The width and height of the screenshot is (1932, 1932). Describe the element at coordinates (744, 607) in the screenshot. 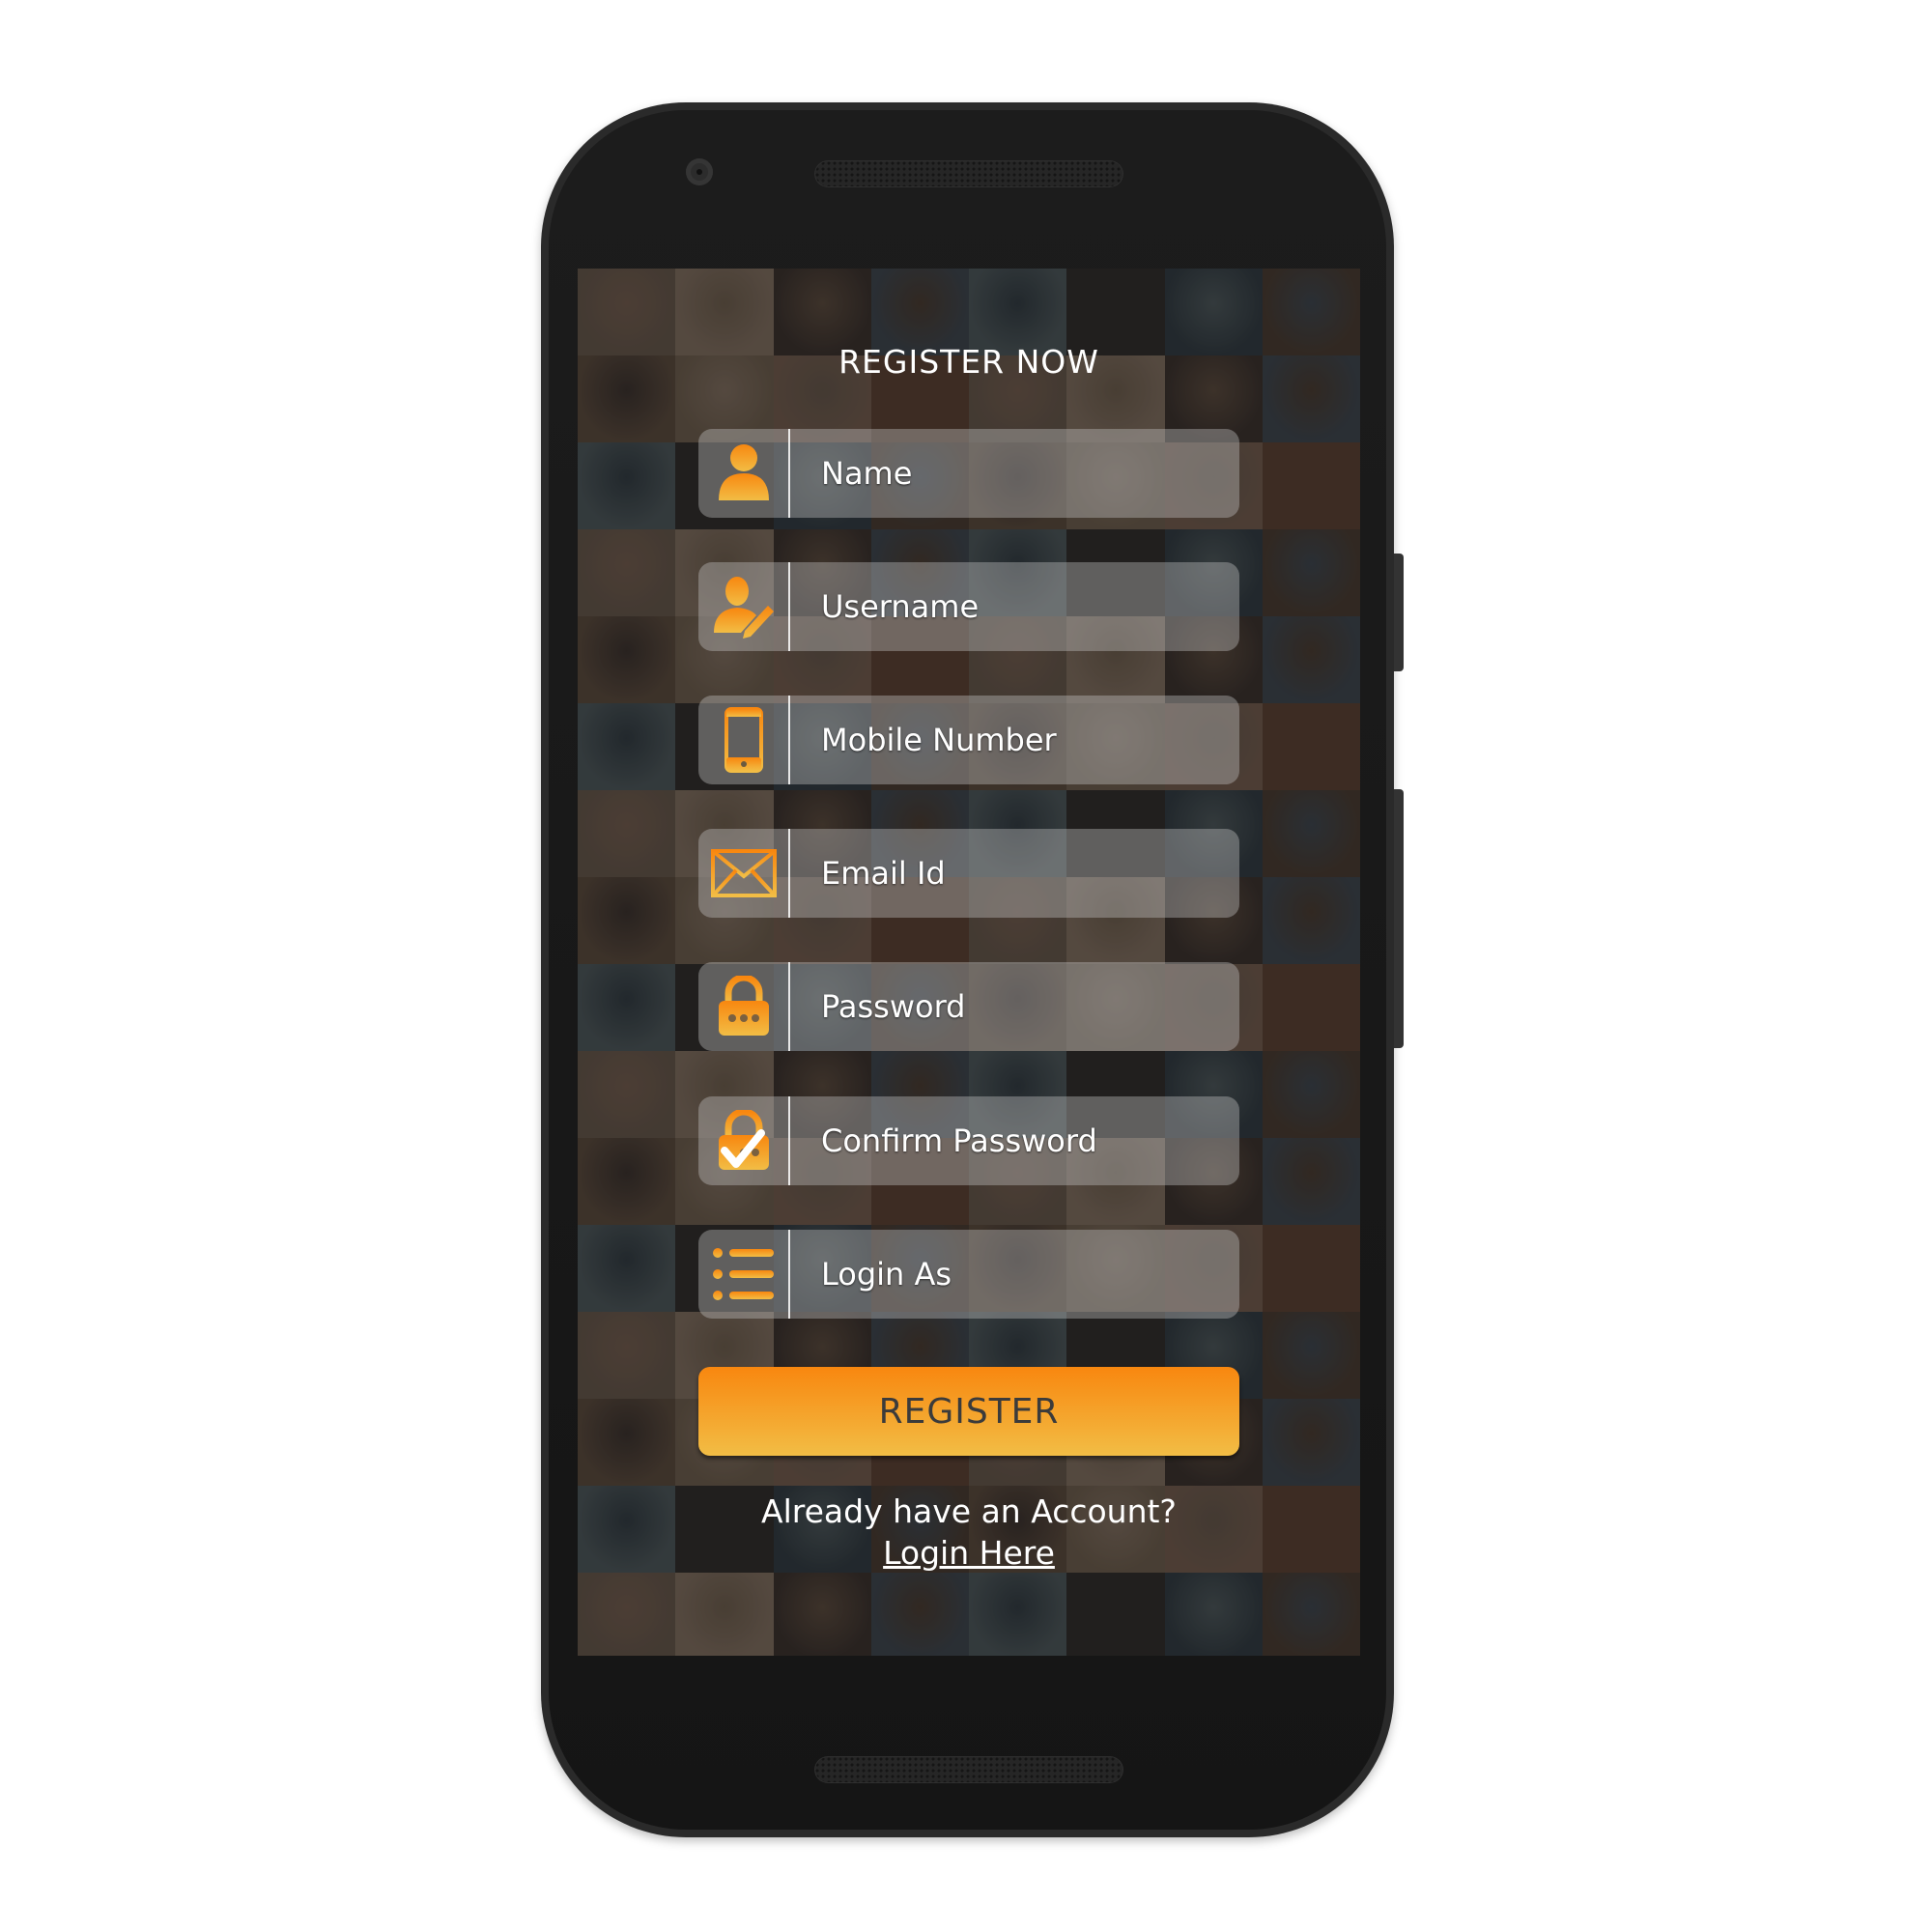

I see `user-edit-icon` at that location.